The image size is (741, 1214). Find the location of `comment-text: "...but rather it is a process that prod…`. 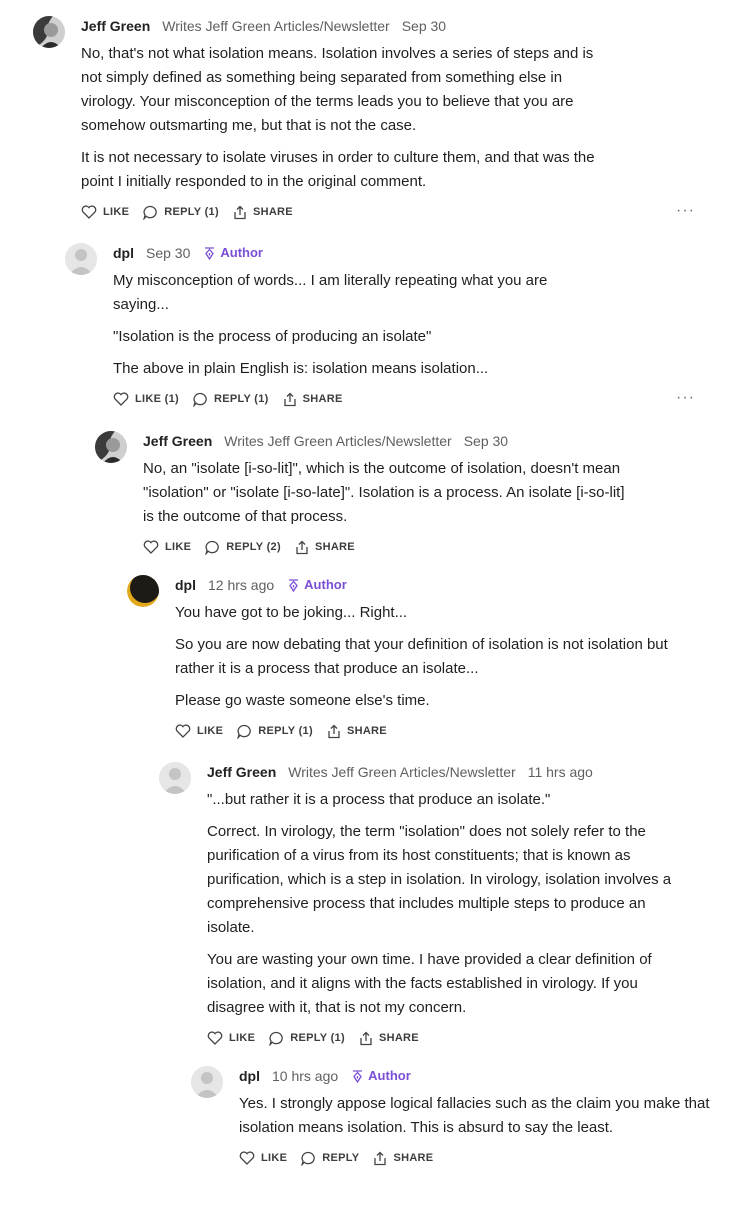

comment-text: "...but rather it is a process that prod… is located at coordinates (379, 799).